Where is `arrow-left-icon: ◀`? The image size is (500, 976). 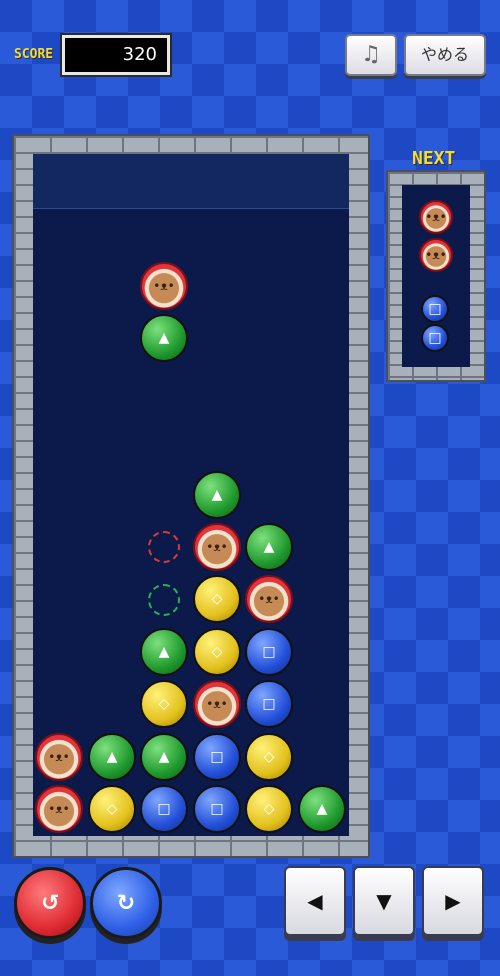
arrow-left-icon: ◀ is located at coordinates (315, 901).